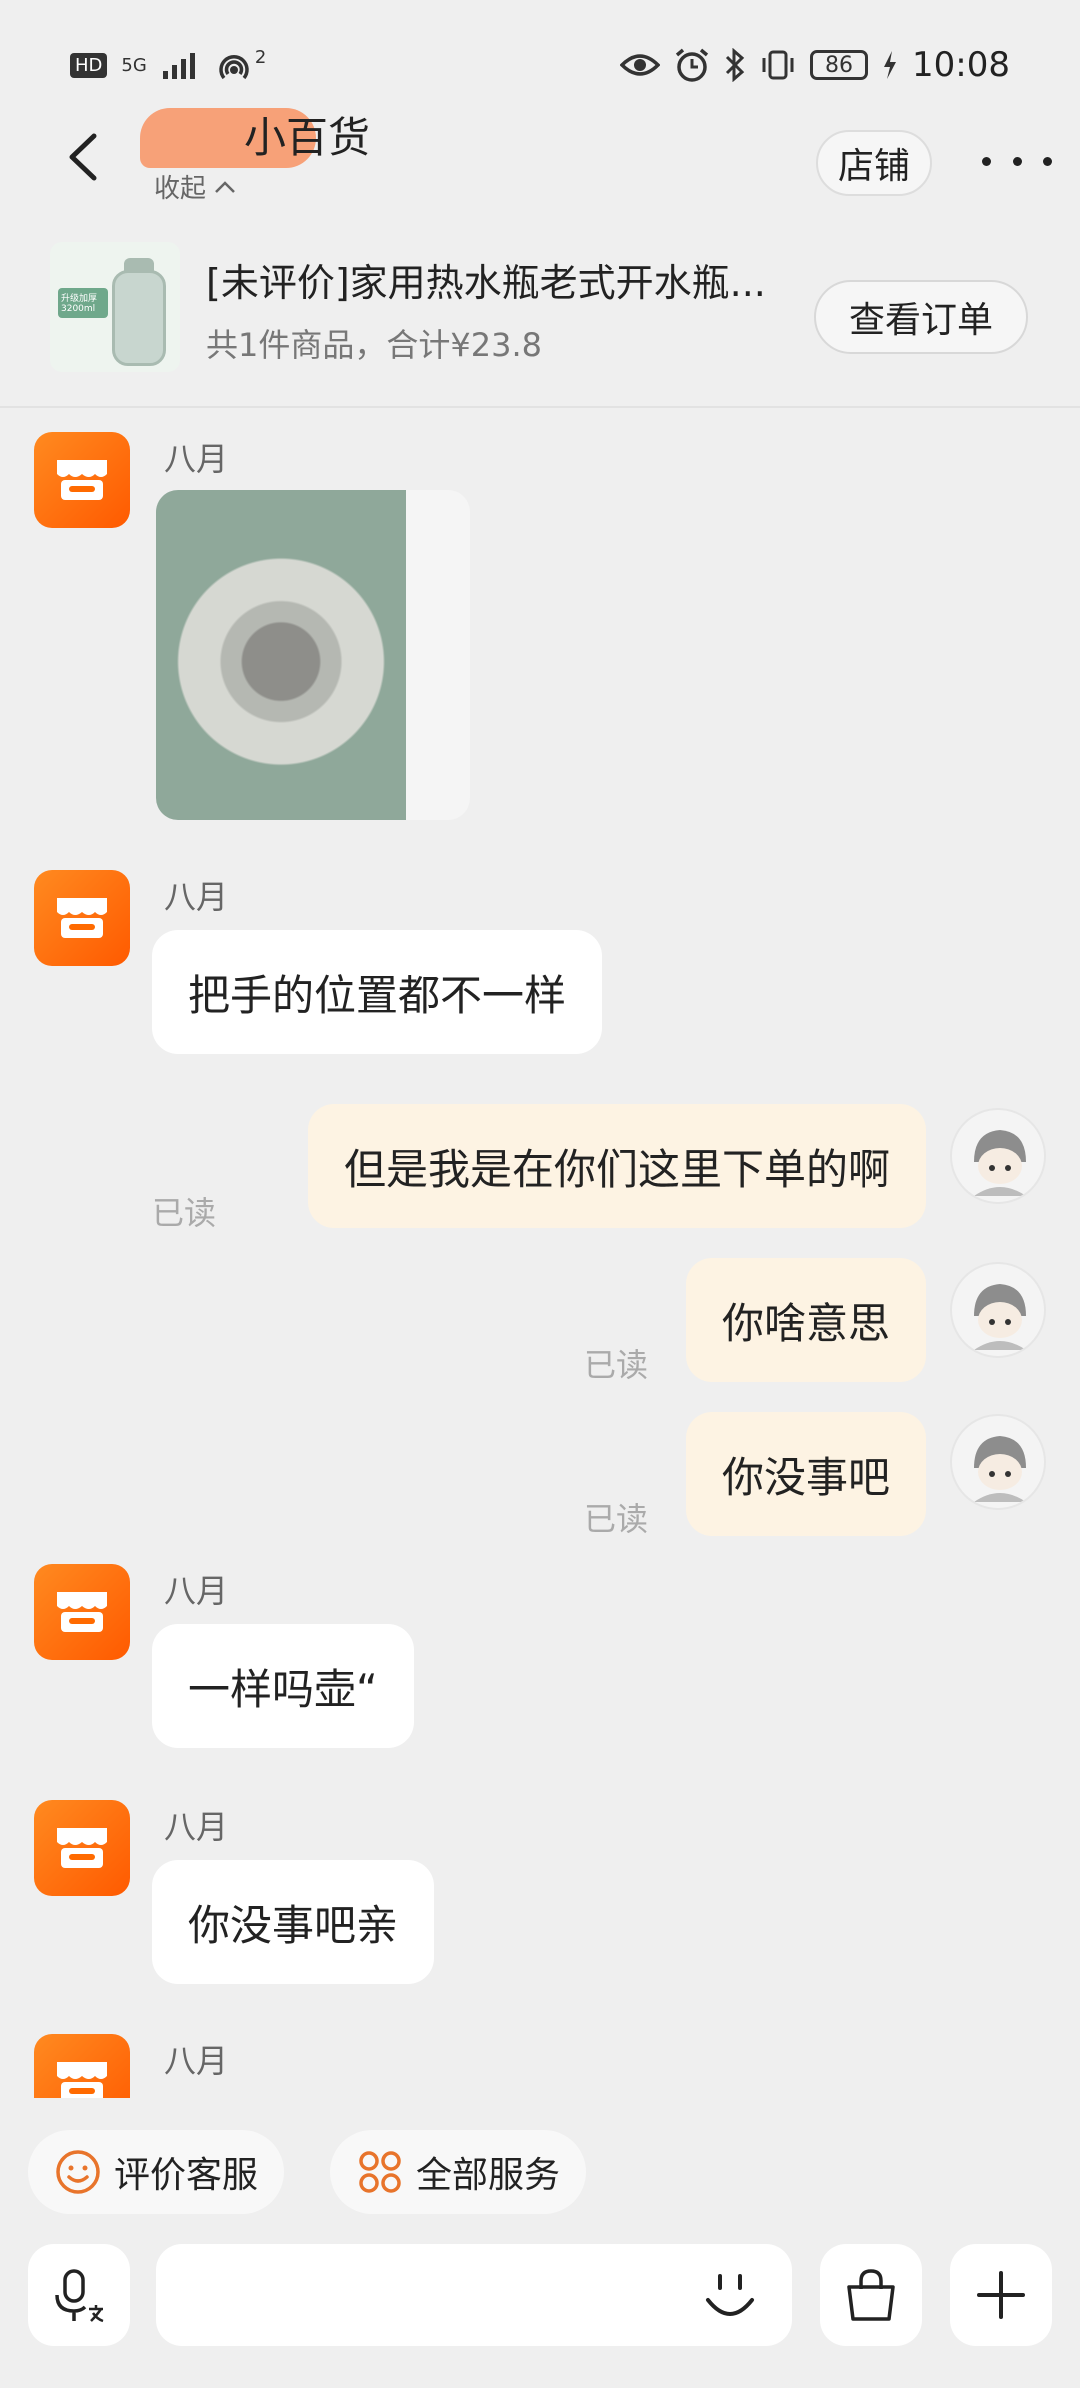 The width and height of the screenshot is (1080, 2388). Describe the element at coordinates (134, 65) in the screenshot. I see `network-type: 5G` at that location.